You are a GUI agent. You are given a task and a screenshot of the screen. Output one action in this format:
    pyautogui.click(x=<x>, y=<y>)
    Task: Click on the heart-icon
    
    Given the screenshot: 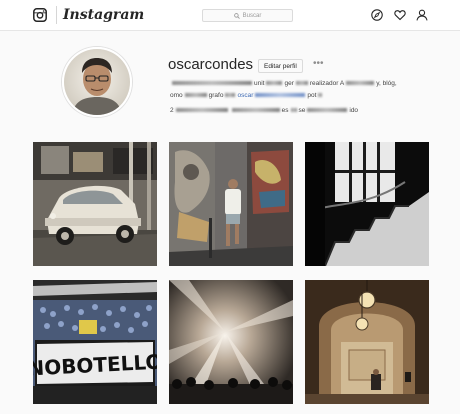 What is the action you would take?
    pyautogui.click(x=400, y=15)
    